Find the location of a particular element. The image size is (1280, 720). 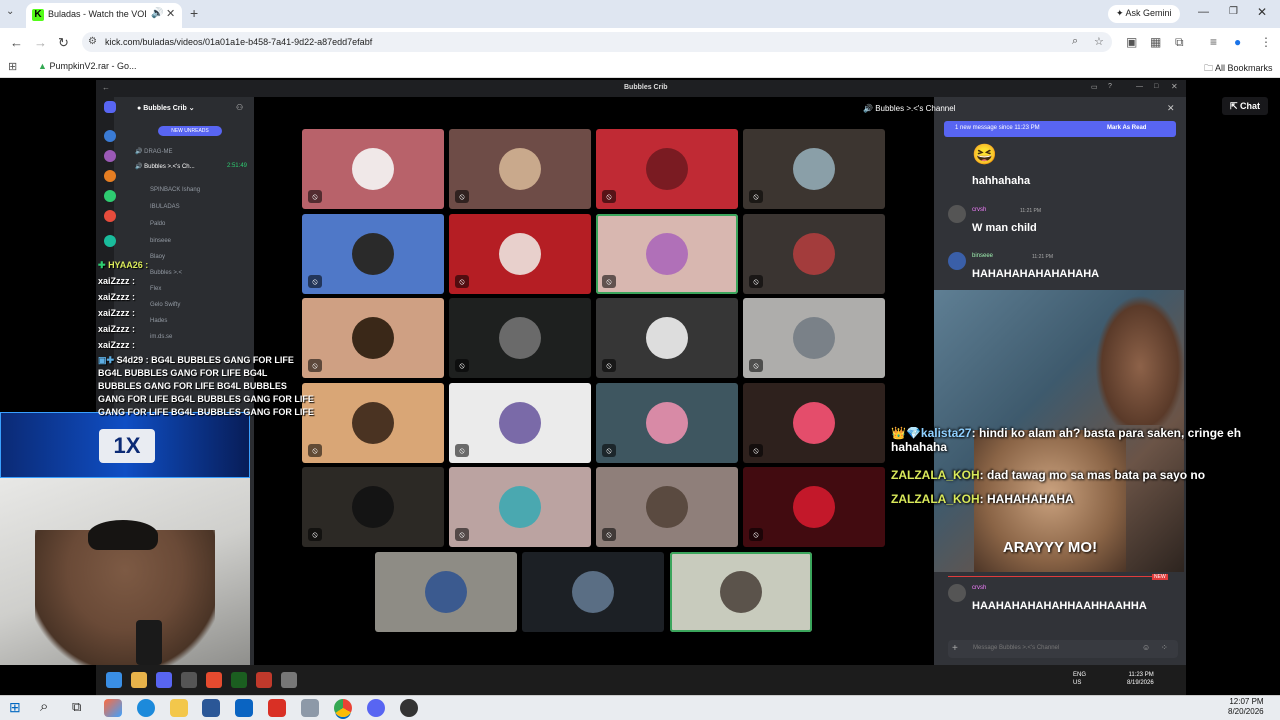

store-icon is located at coordinates (211, 708).